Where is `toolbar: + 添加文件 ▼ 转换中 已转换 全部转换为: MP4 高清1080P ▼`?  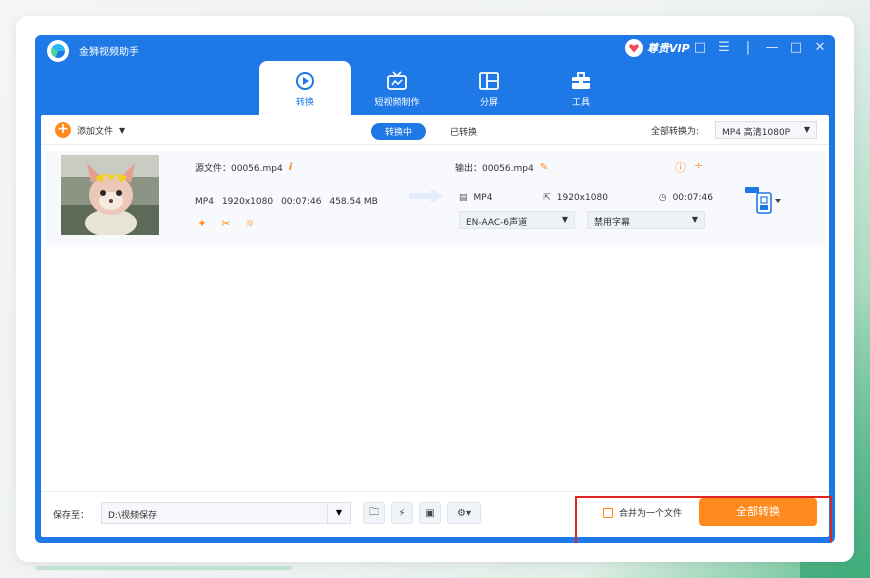 toolbar: + 添加文件 ▼ 转换中 已转换 全部转换为: MP4 高清1080P ▼ is located at coordinates (435, 130).